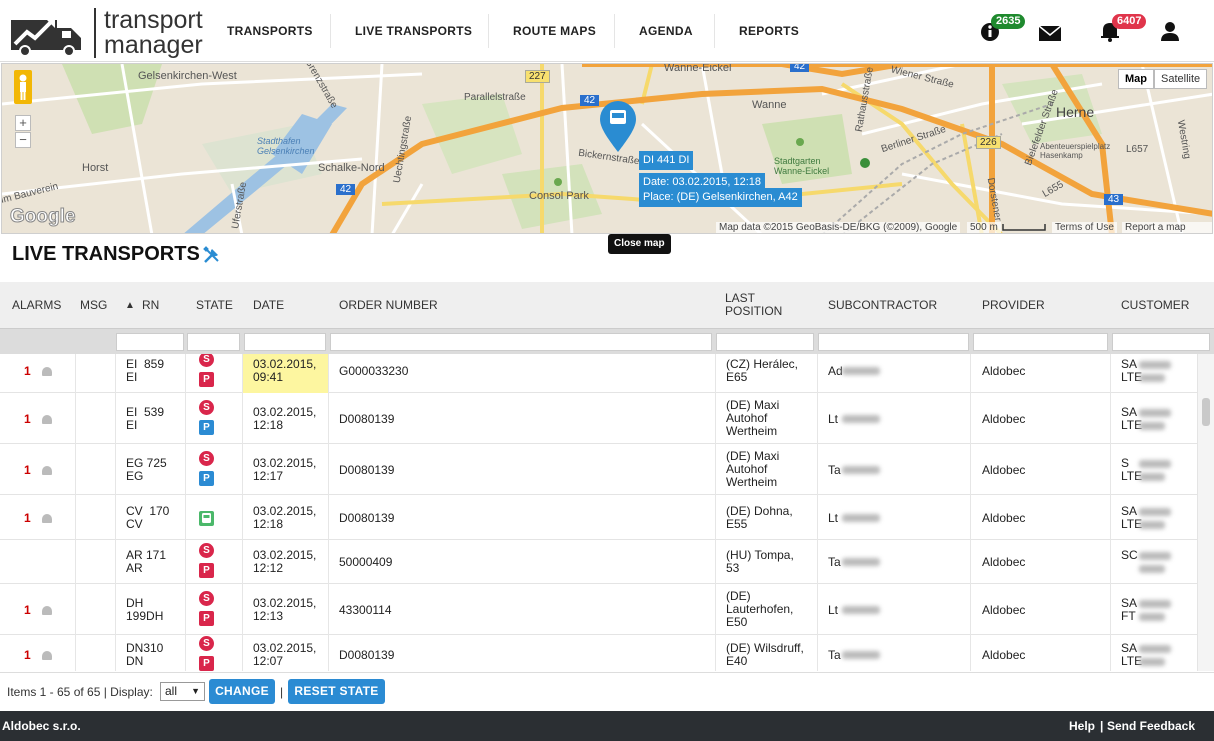  I want to click on order-number: 50000409, so click(365, 562).